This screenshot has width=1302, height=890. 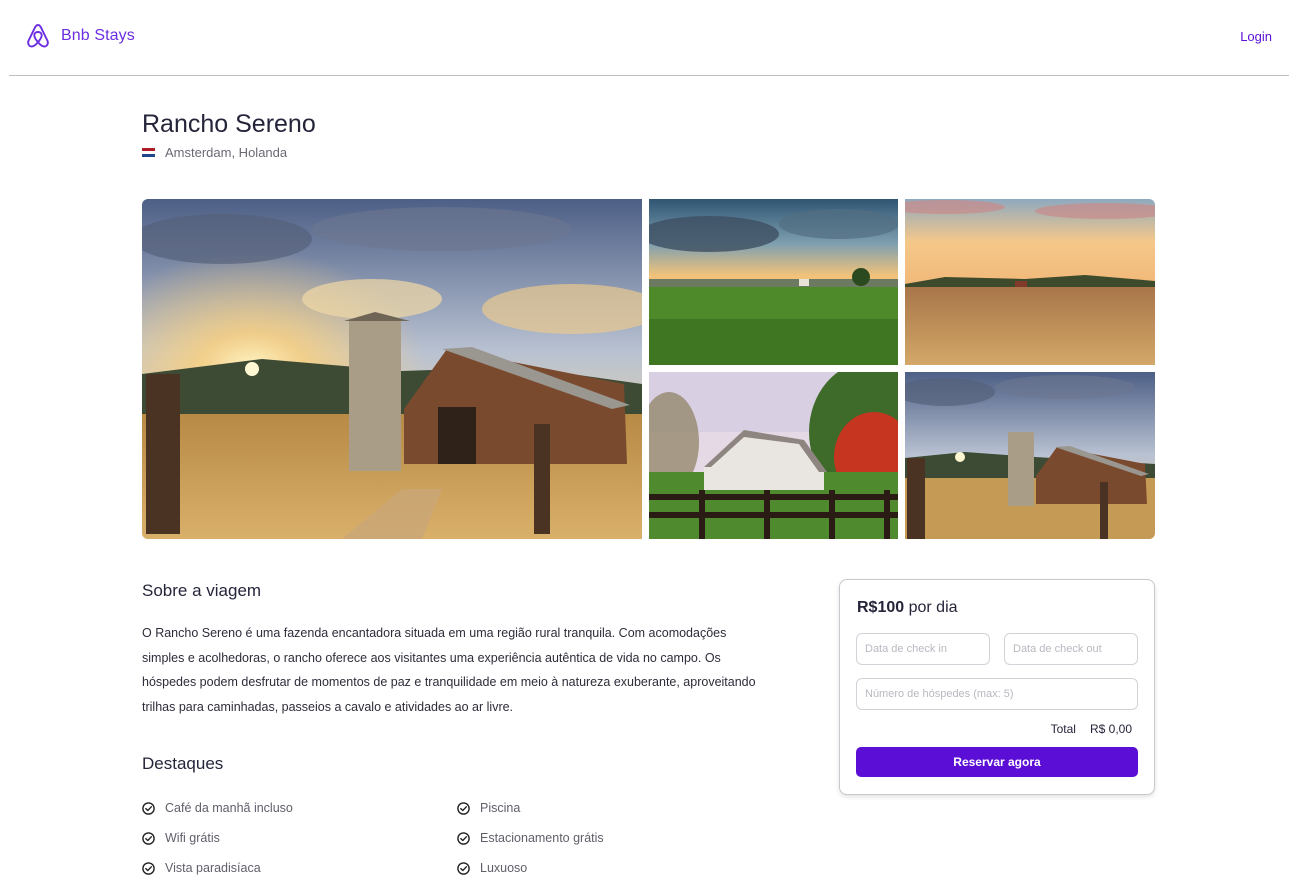 What do you see at coordinates (183, 763) in the screenshot?
I see `highlights-title: Destaques` at bounding box center [183, 763].